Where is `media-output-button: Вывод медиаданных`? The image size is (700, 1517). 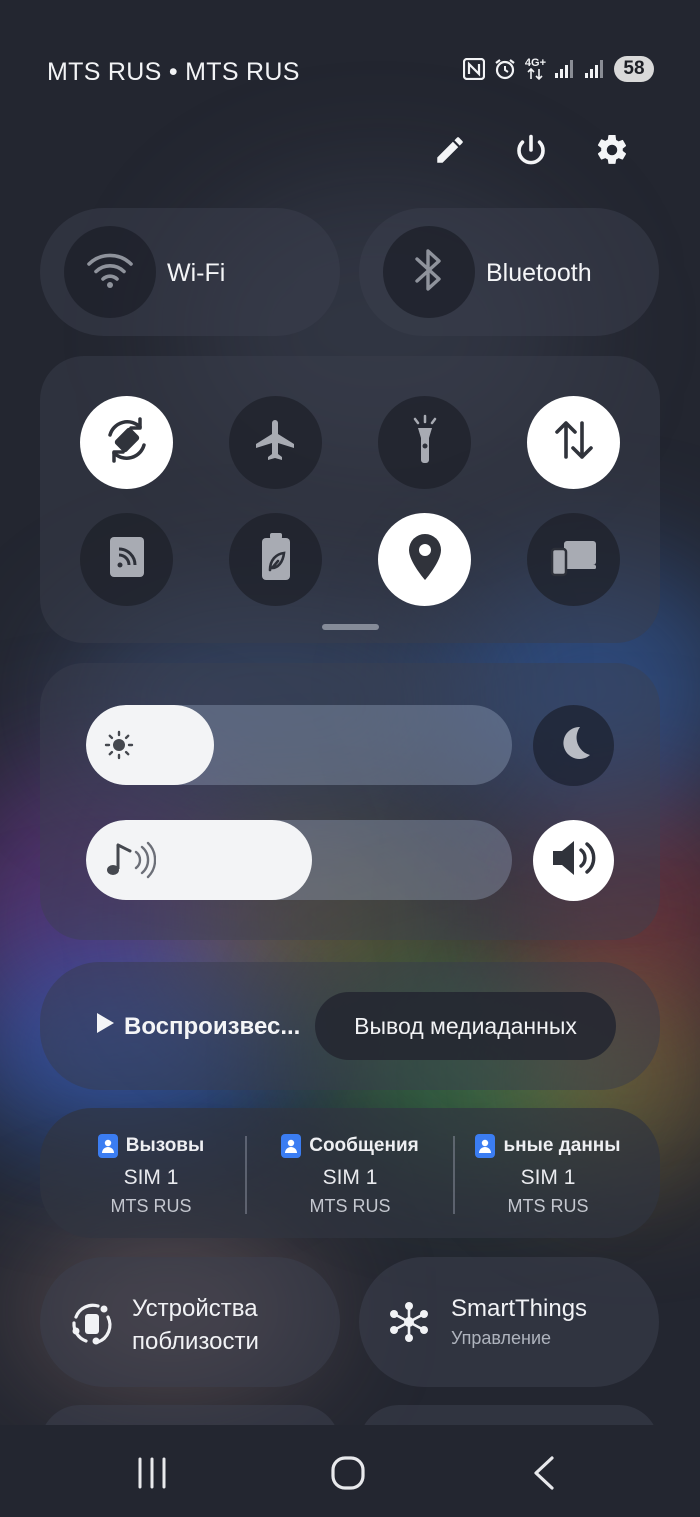 media-output-button: Вывод медиаданных is located at coordinates (465, 1026).